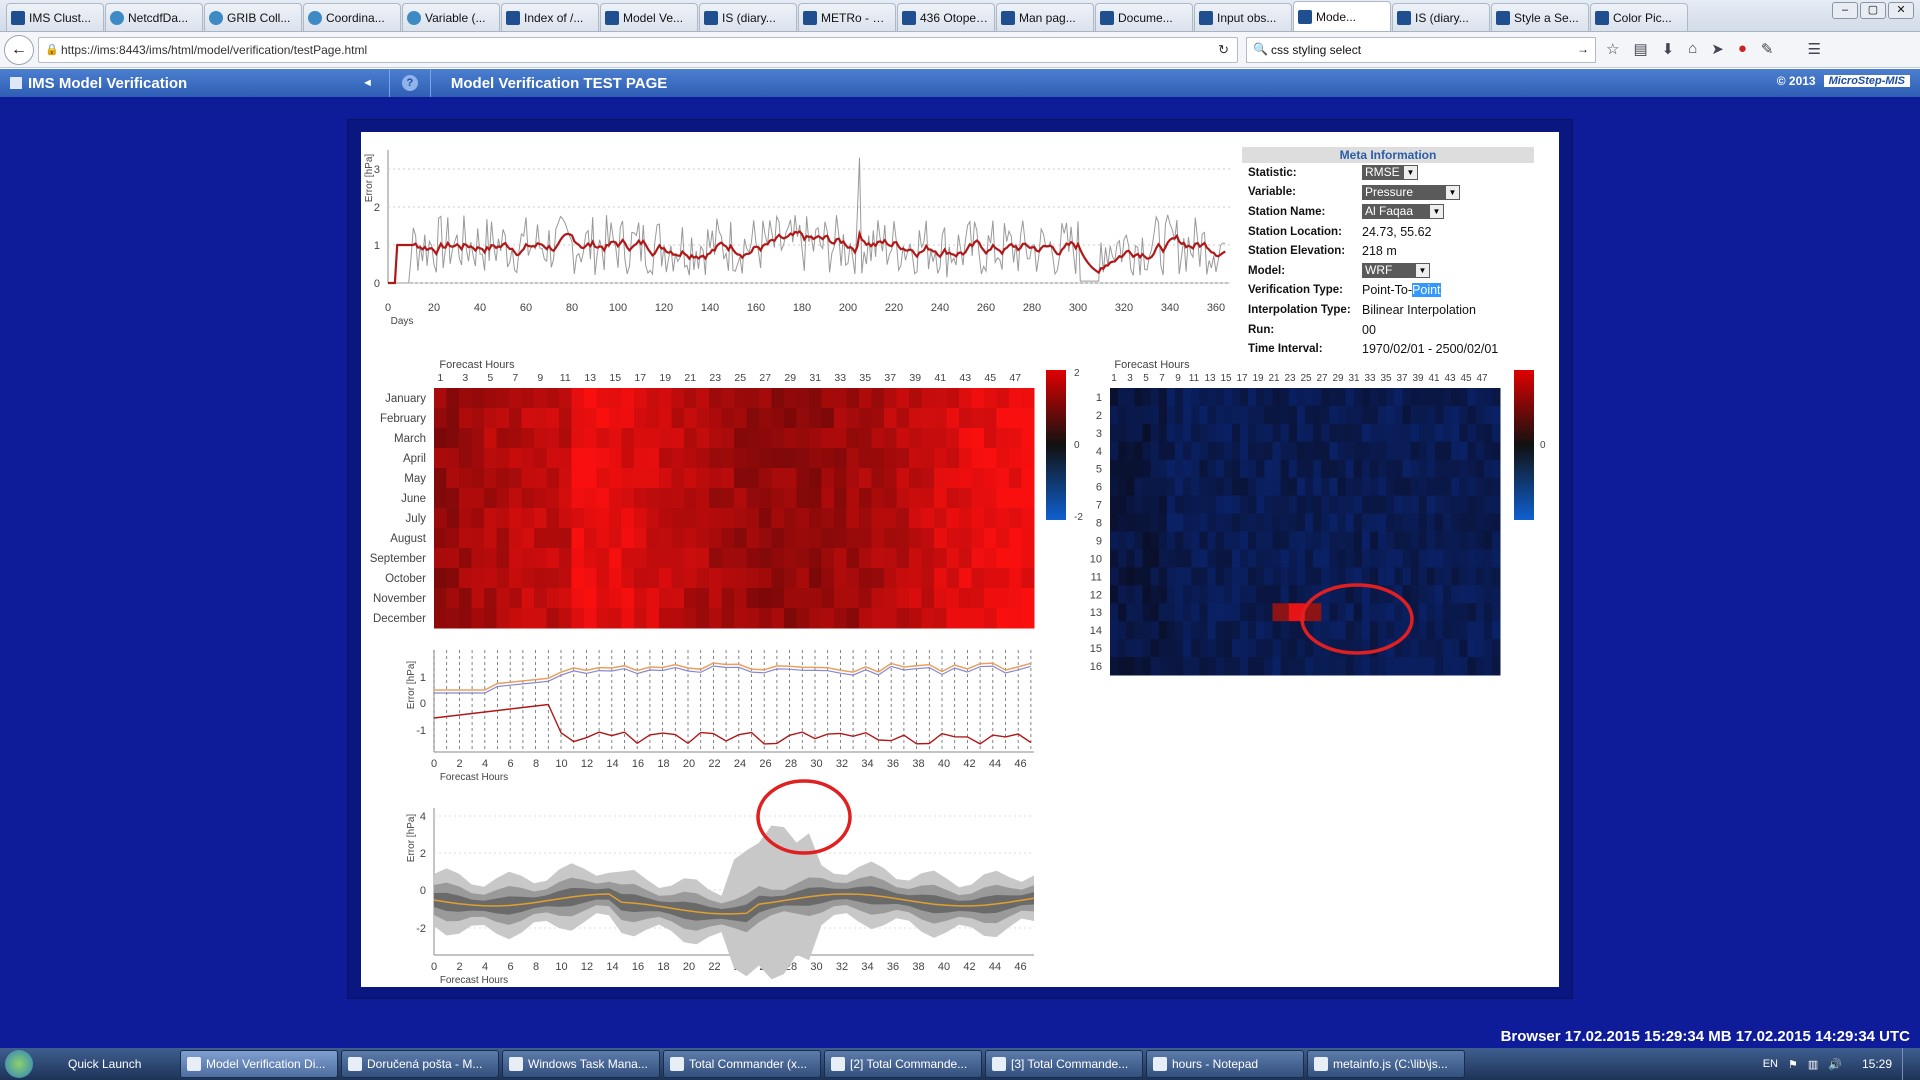  Describe the element at coordinates (1382, 172) in the screenshot. I see `select-value: RMSE` at that location.